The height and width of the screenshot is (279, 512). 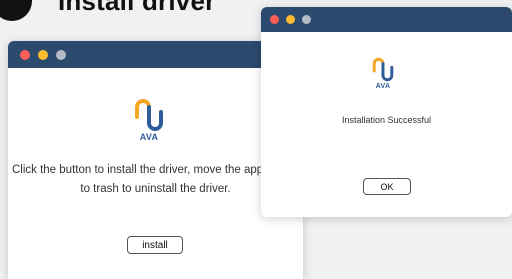 What do you see at coordinates (61, 54) in the screenshot?
I see `zoom-window-button` at bounding box center [61, 54].